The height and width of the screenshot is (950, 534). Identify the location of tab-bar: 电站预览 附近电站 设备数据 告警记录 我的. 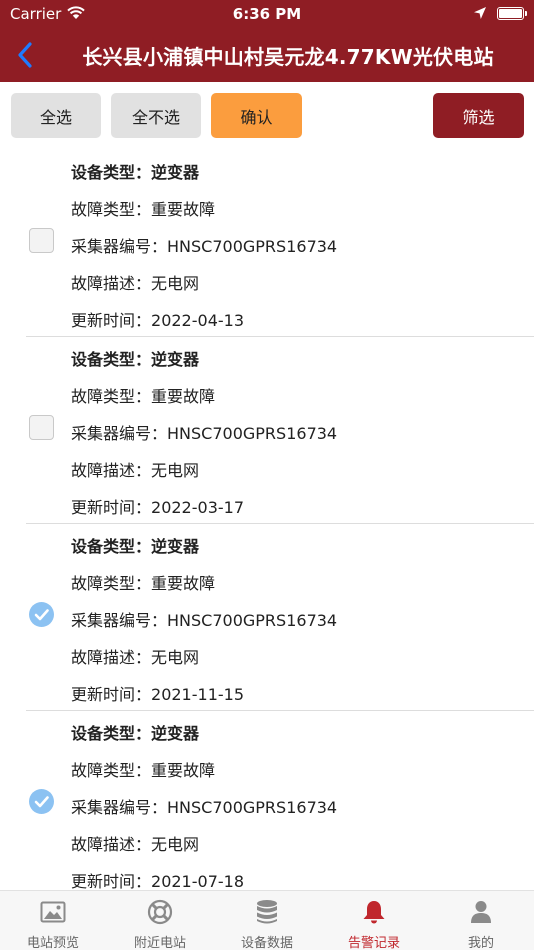
(267, 920).